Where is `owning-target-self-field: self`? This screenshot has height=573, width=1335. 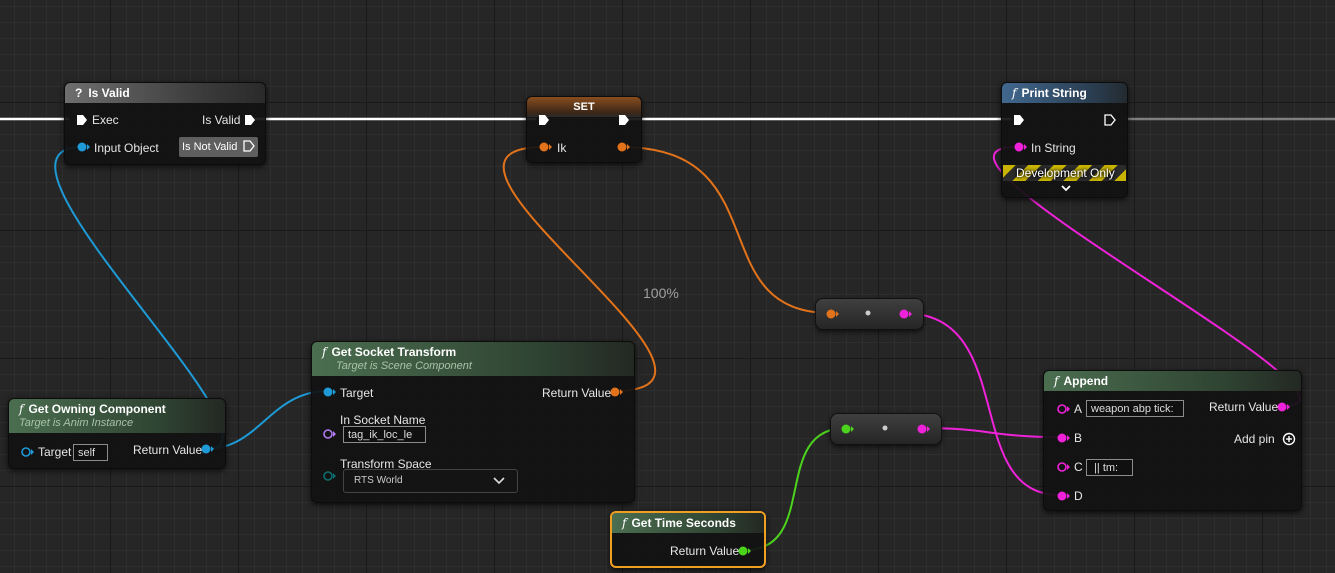
owning-target-self-field: self is located at coordinates (90, 452).